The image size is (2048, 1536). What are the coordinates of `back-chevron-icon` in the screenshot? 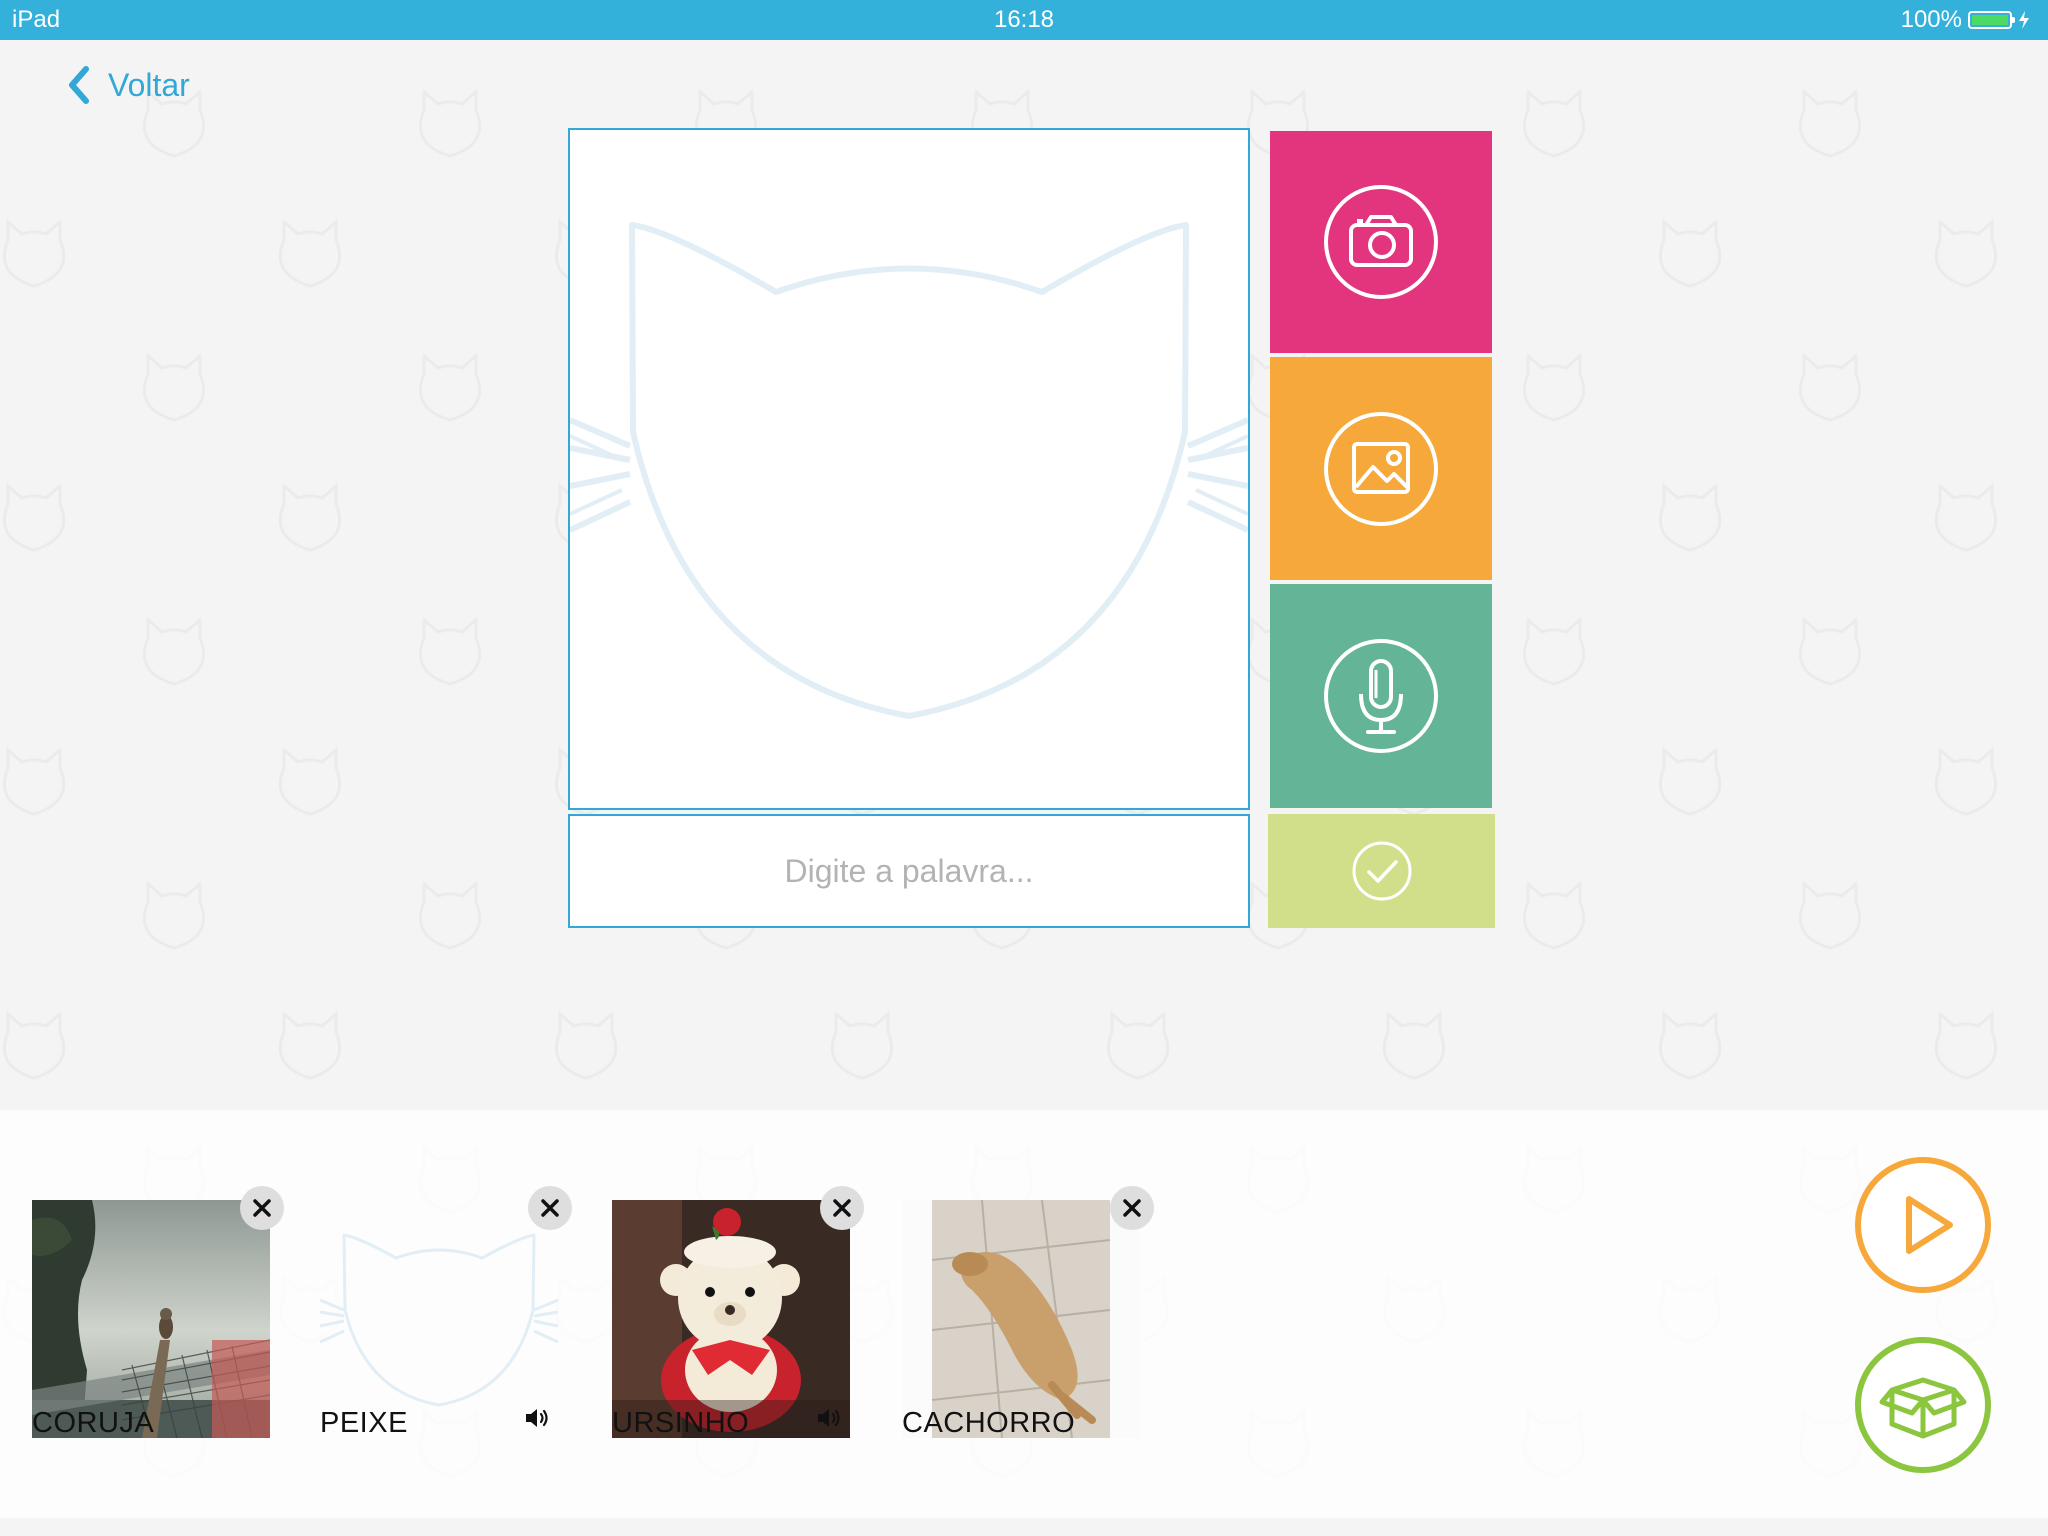 It's located at (79, 85).